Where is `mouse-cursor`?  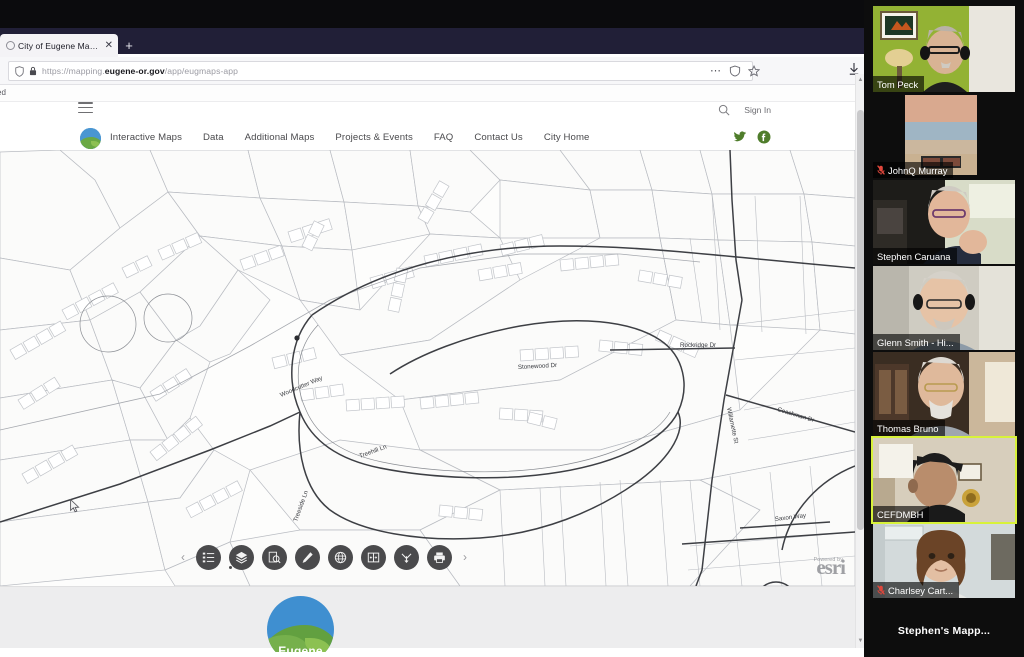
mouse-cursor is located at coordinates (75, 506).